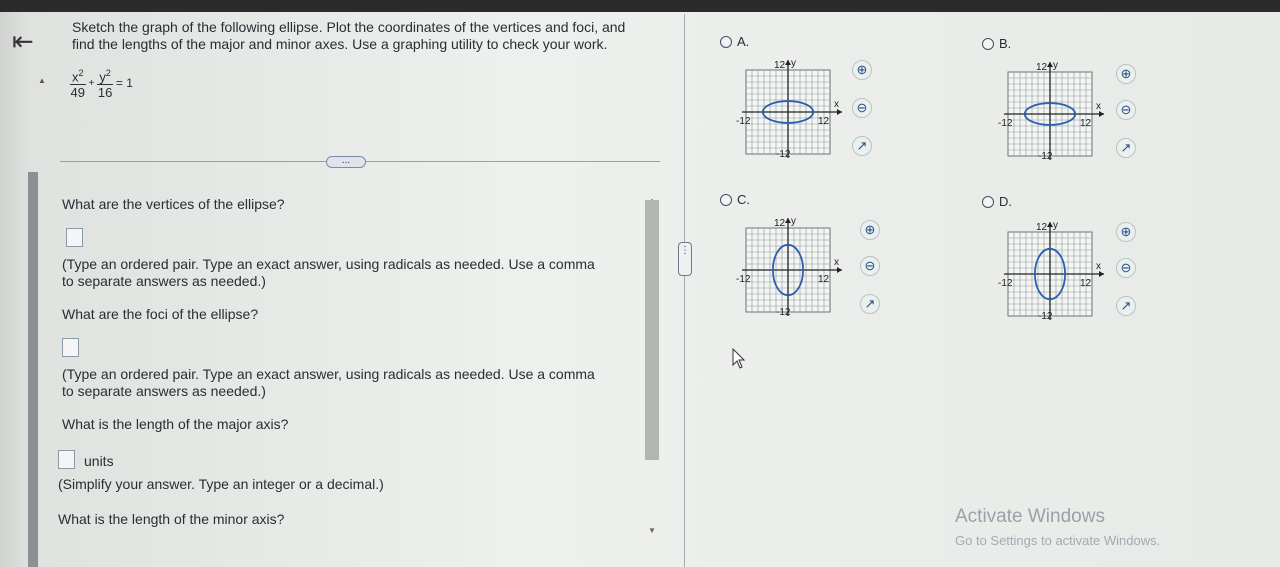 The width and height of the screenshot is (1280, 567). What do you see at coordinates (77, 93) in the screenshot?
I see `x-denominator: 49` at bounding box center [77, 93].